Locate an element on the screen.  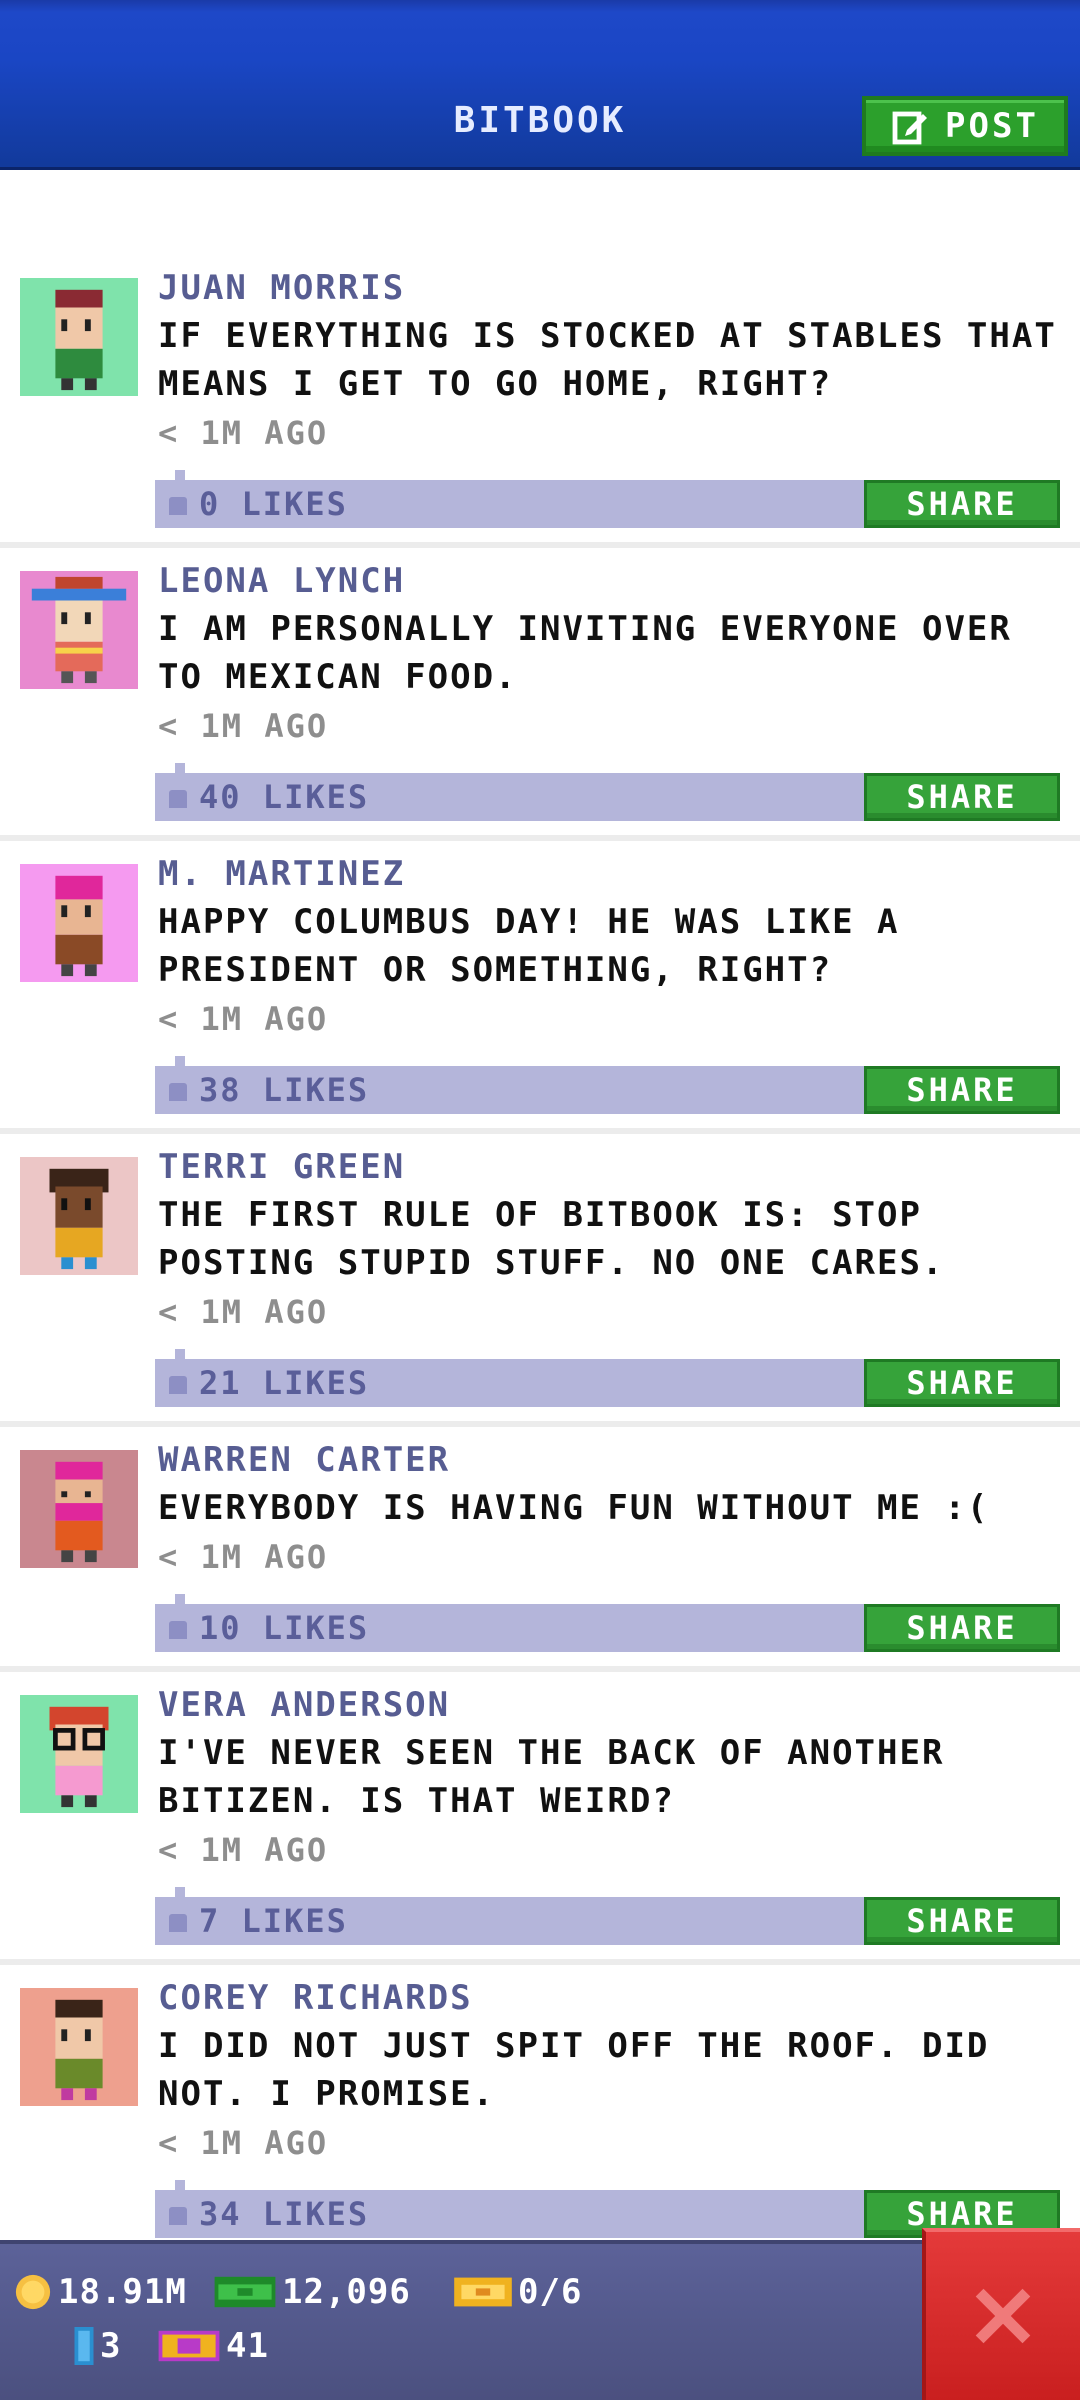
coin-icon is located at coordinates (33, 2292).